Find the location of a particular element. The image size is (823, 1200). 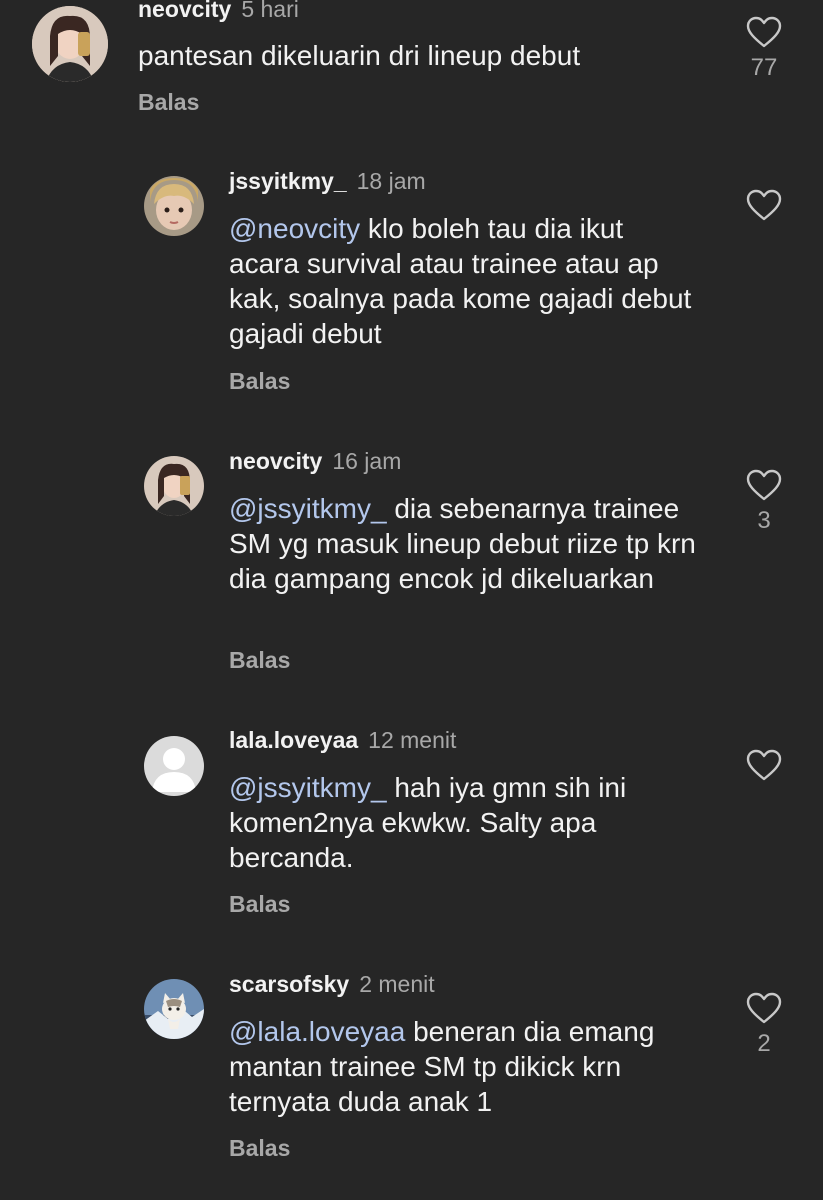

like-button: 3 is located at coordinates (764, 502).